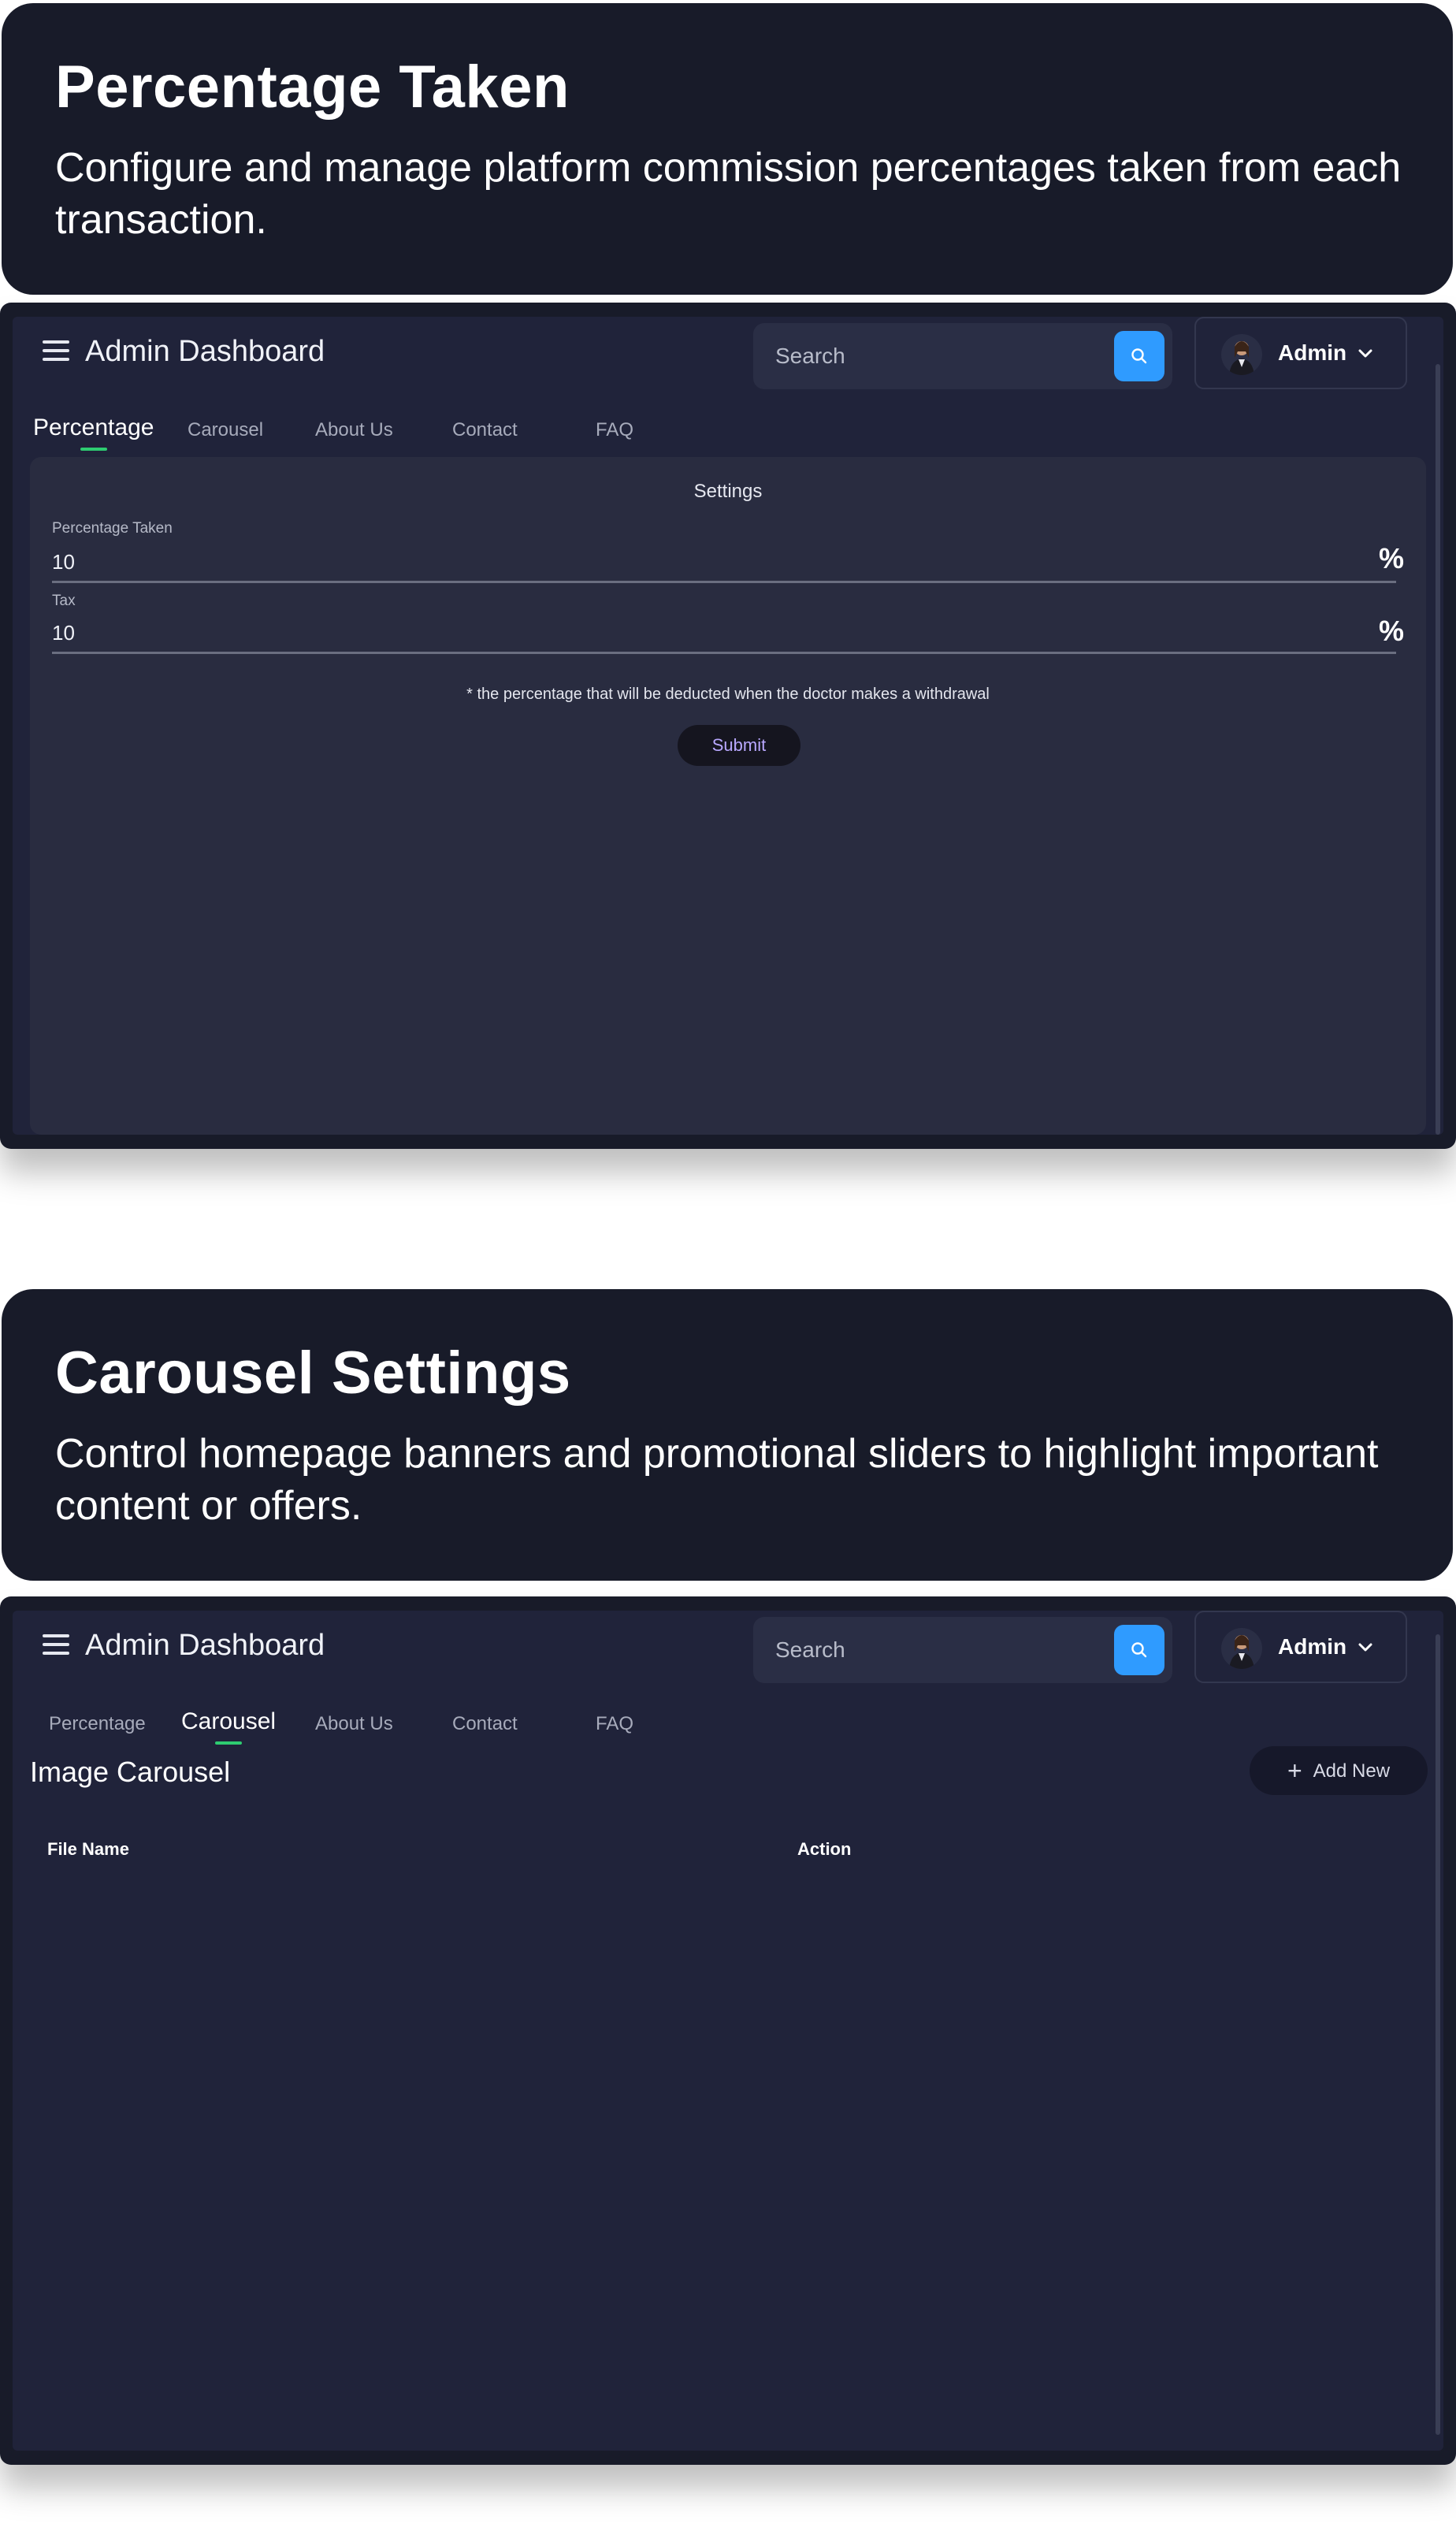 Image resolution: width=1456 pixels, height=2531 pixels. What do you see at coordinates (64, 601) in the screenshot?
I see `tax-label: Tax` at bounding box center [64, 601].